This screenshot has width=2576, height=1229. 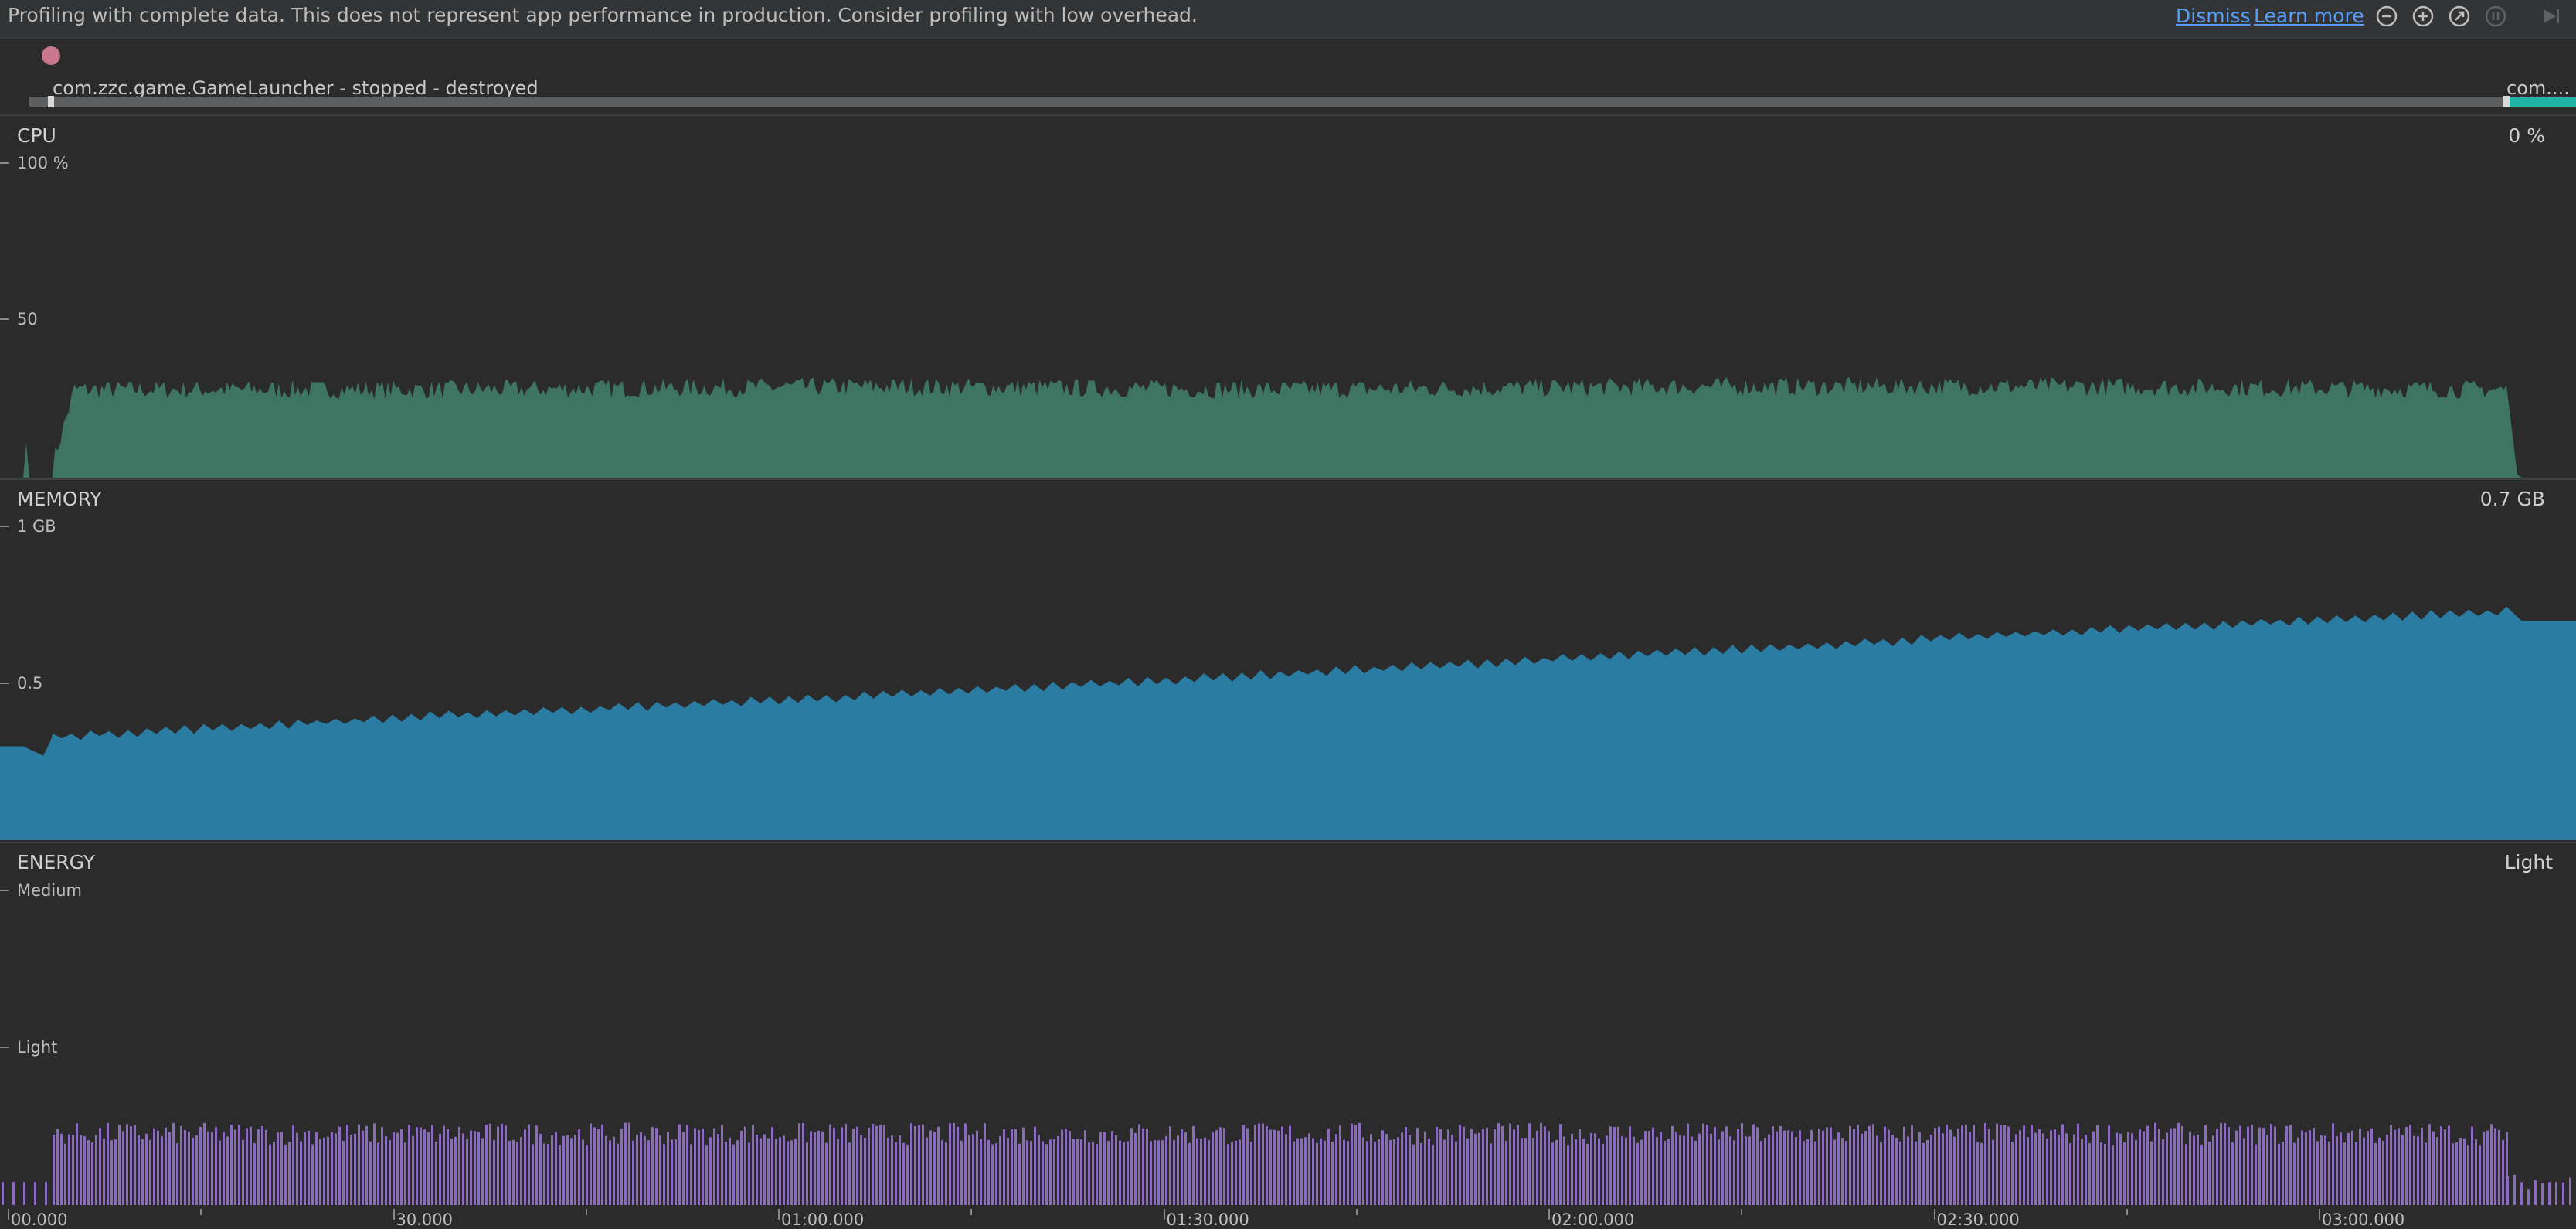 What do you see at coordinates (2387, 16) in the screenshot?
I see `zoom-out-icon` at bounding box center [2387, 16].